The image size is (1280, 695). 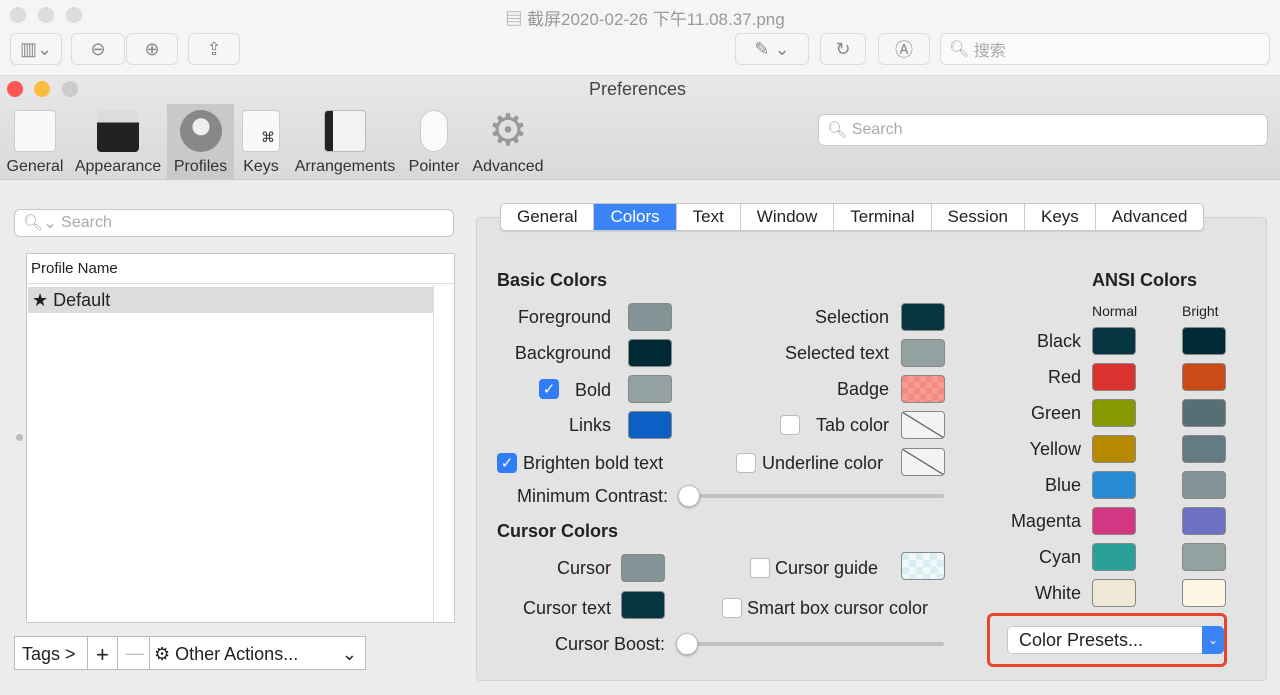 I want to click on tab-colors: Colors, so click(x=635, y=217).